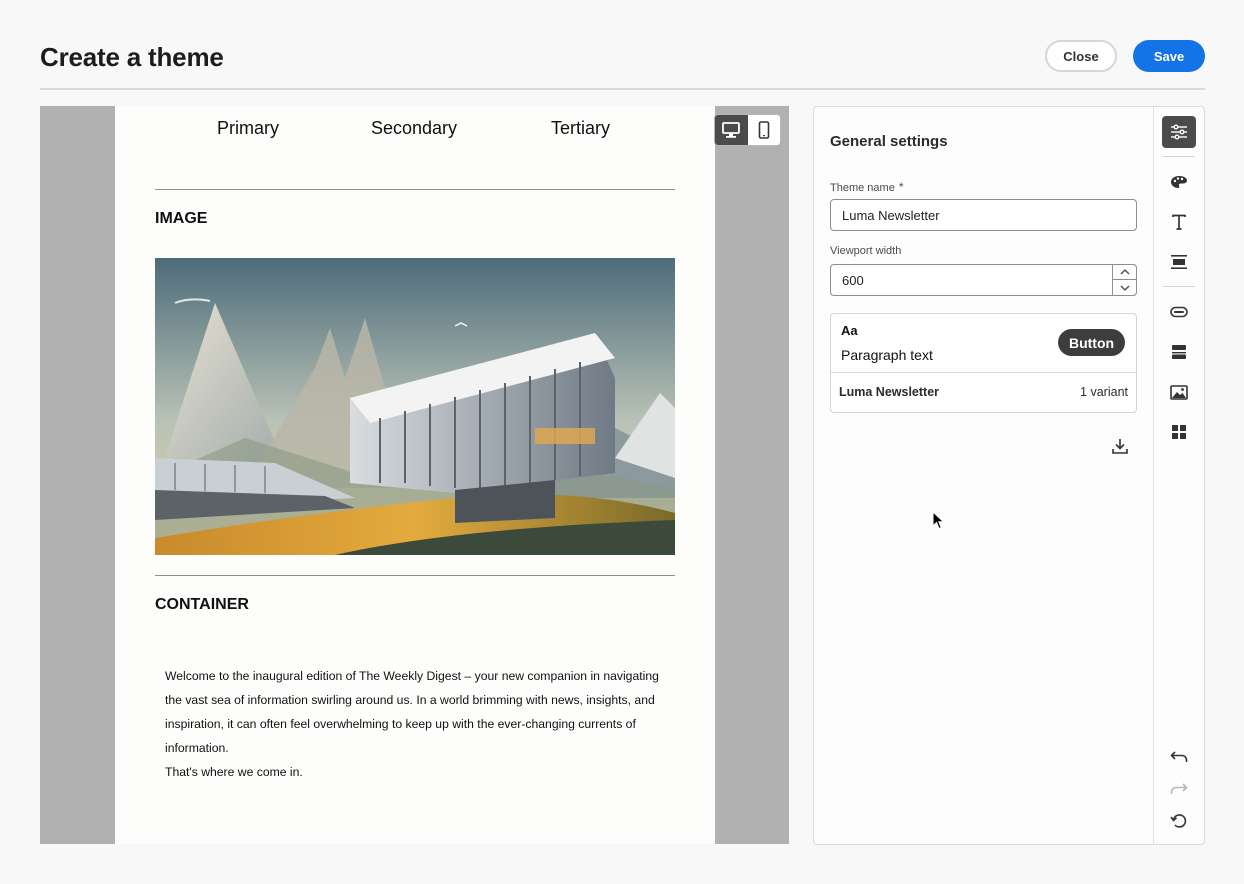 Image resolution: width=1244 pixels, height=884 pixels. What do you see at coordinates (866, 251) in the screenshot?
I see `viewport-width-label: Viewport width` at bounding box center [866, 251].